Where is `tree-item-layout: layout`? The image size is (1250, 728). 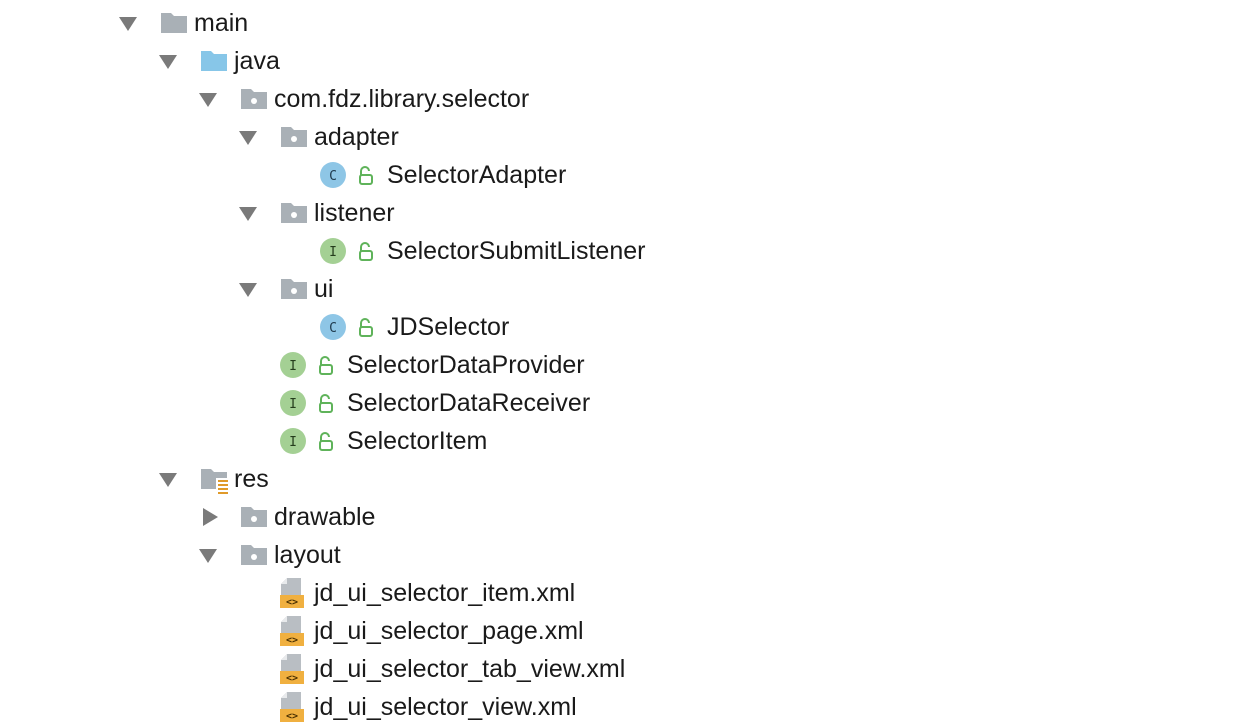
tree-item-layout: layout is located at coordinates (450, 555).